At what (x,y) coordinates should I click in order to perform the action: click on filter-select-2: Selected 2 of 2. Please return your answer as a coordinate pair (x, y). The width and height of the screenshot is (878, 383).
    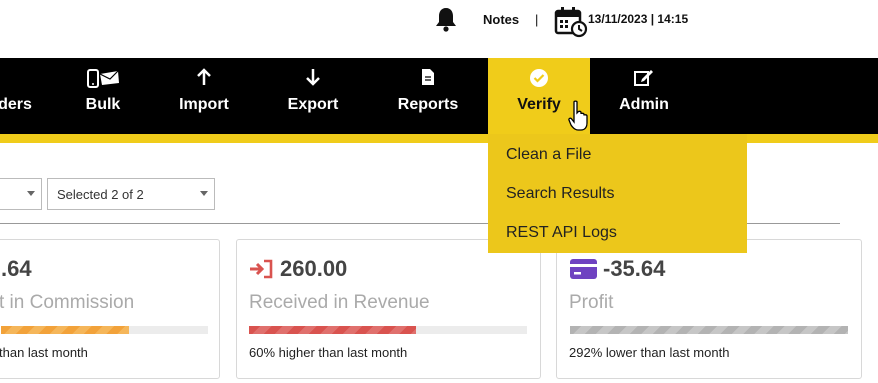
    Looking at the image, I should click on (131, 194).